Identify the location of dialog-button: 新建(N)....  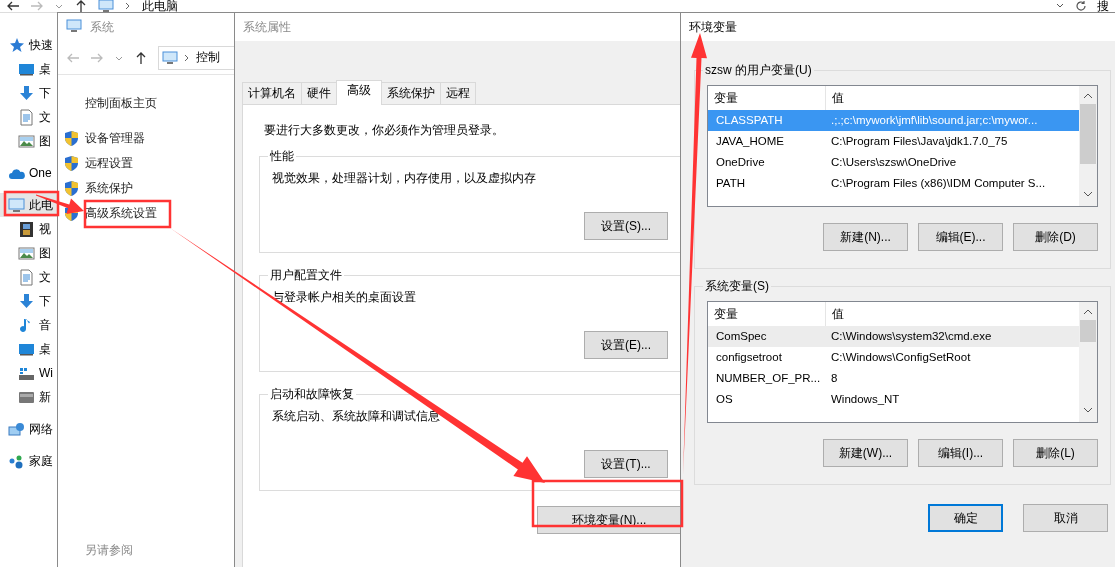
(865, 237).